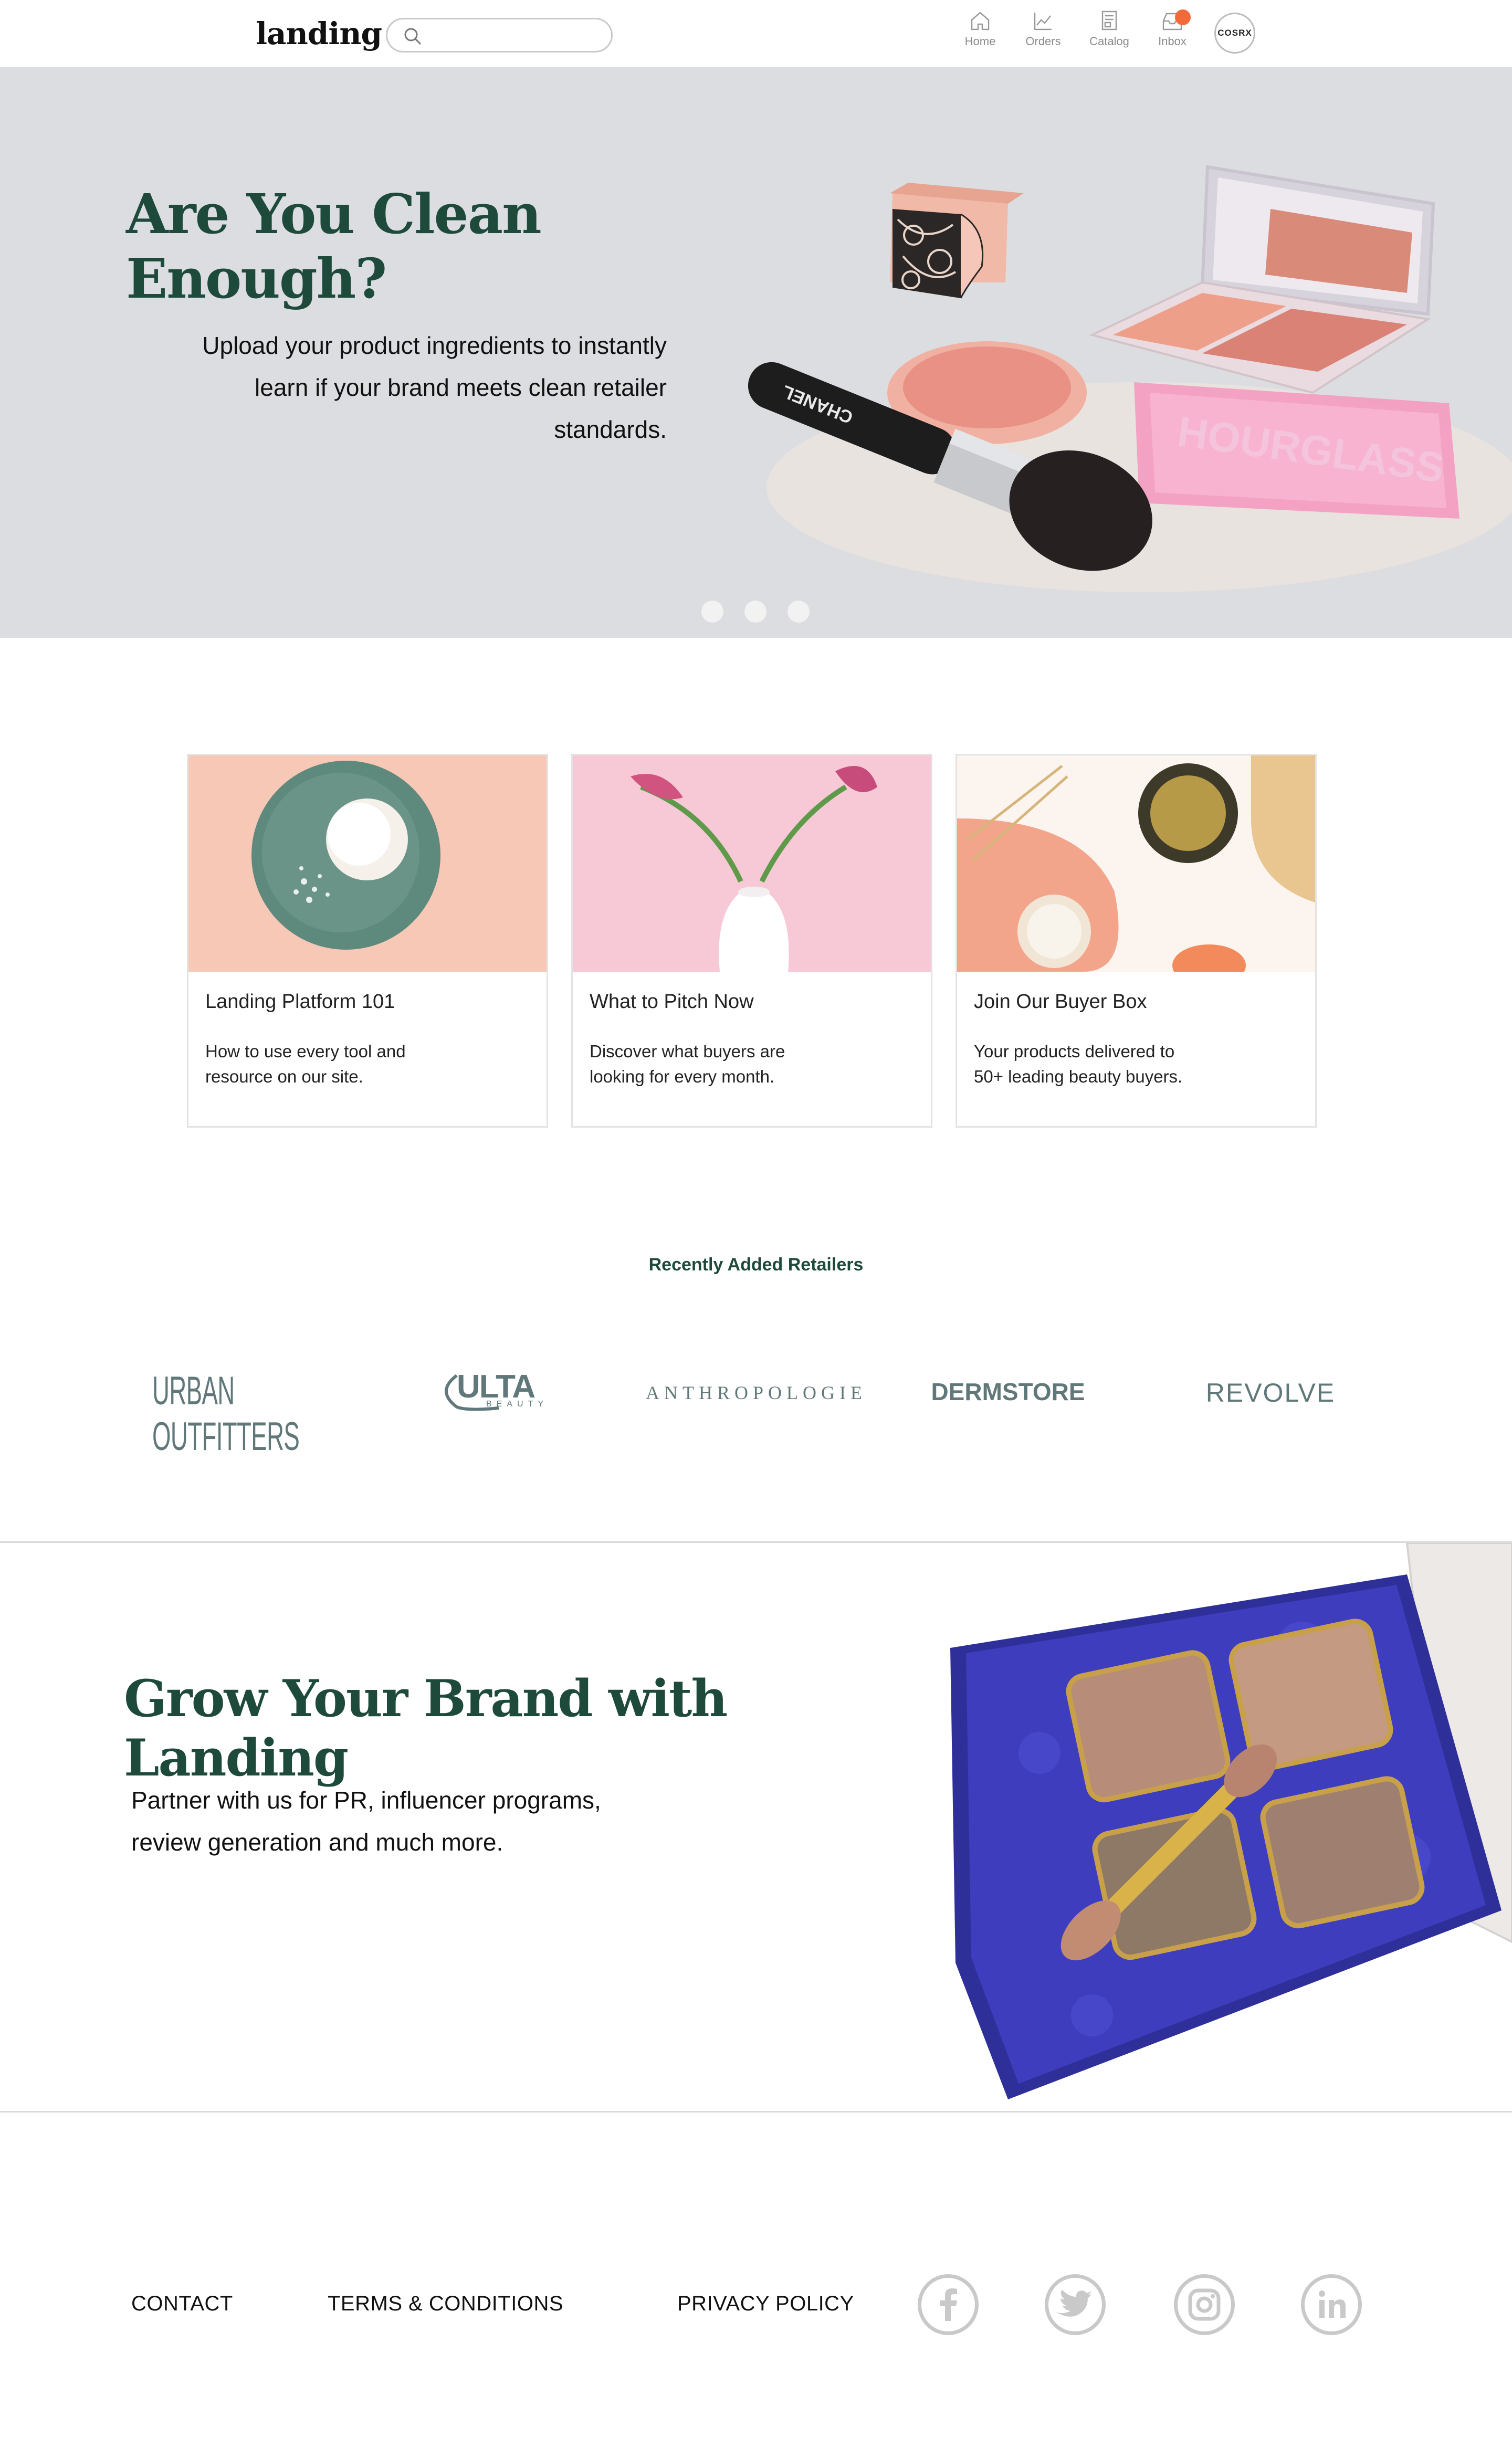 This screenshot has height=2438, width=1512. Describe the element at coordinates (1270, 1393) in the screenshot. I see `retailer-logo-revolve: REVOLVE` at that location.